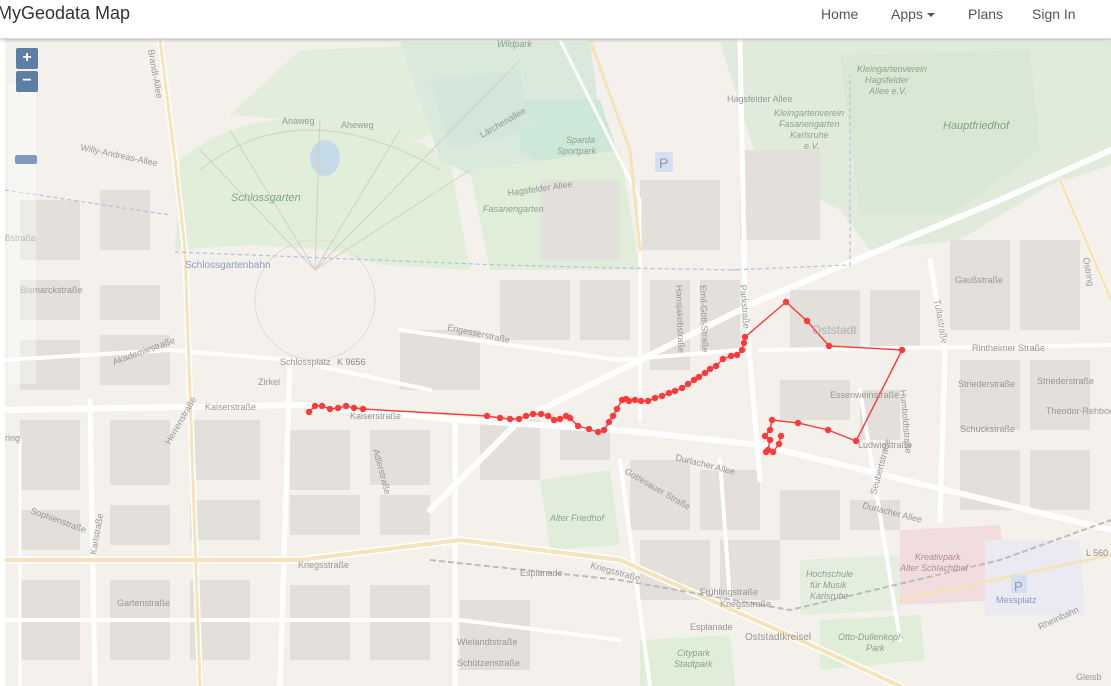 The height and width of the screenshot is (686, 1111). Describe the element at coordinates (1054, 14) in the screenshot. I see `nav-signin-link: Sign In` at that location.